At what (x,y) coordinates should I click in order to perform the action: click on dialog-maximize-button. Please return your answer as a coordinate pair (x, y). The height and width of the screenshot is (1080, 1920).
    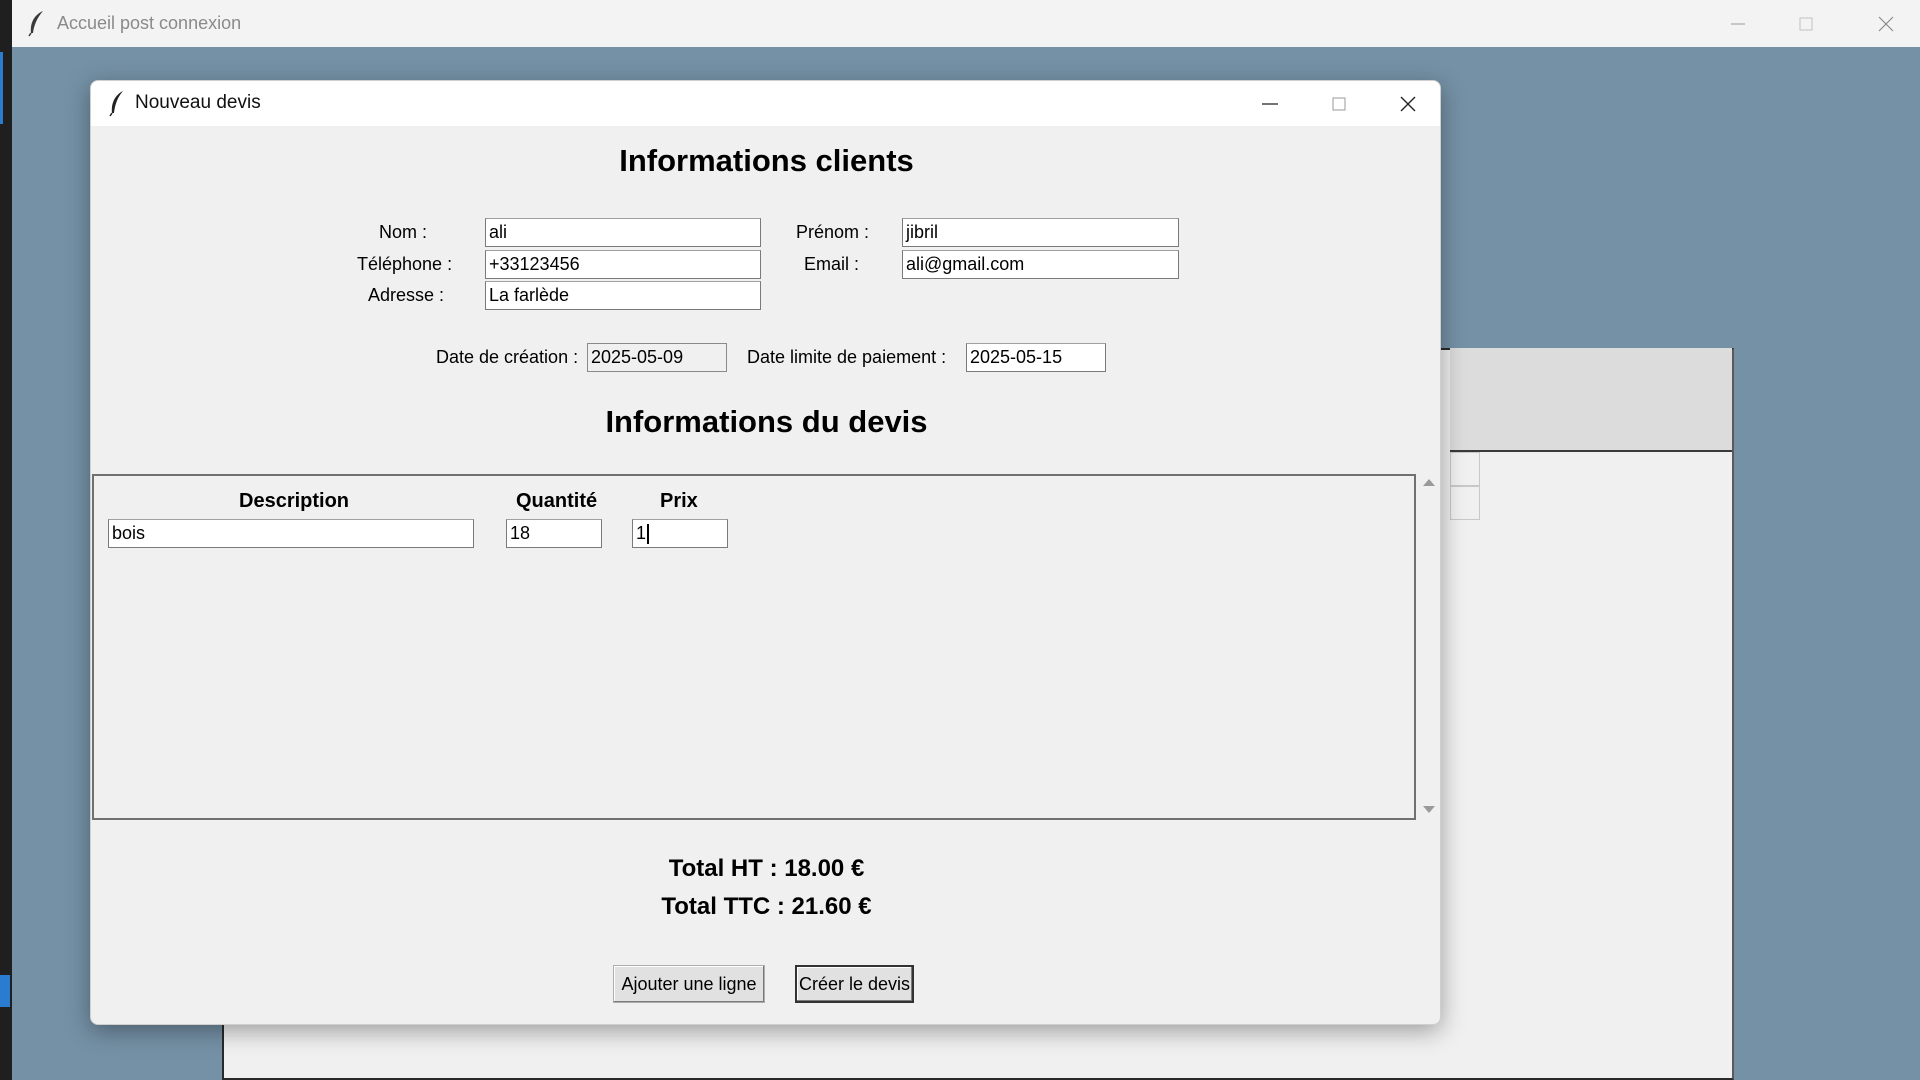
    Looking at the image, I should click on (1339, 103).